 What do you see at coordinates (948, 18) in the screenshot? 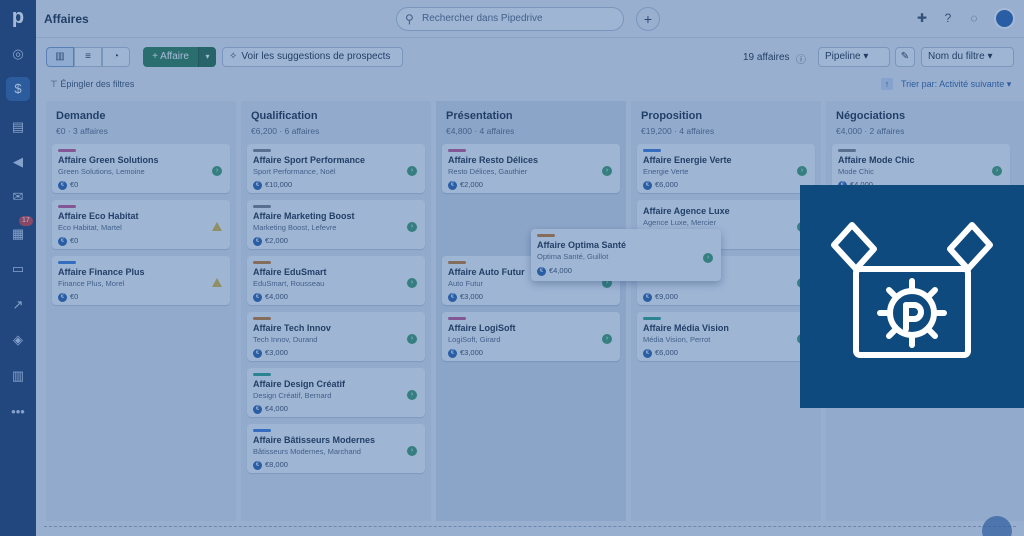
I see `help-icon: ?` at bounding box center [948, 18].